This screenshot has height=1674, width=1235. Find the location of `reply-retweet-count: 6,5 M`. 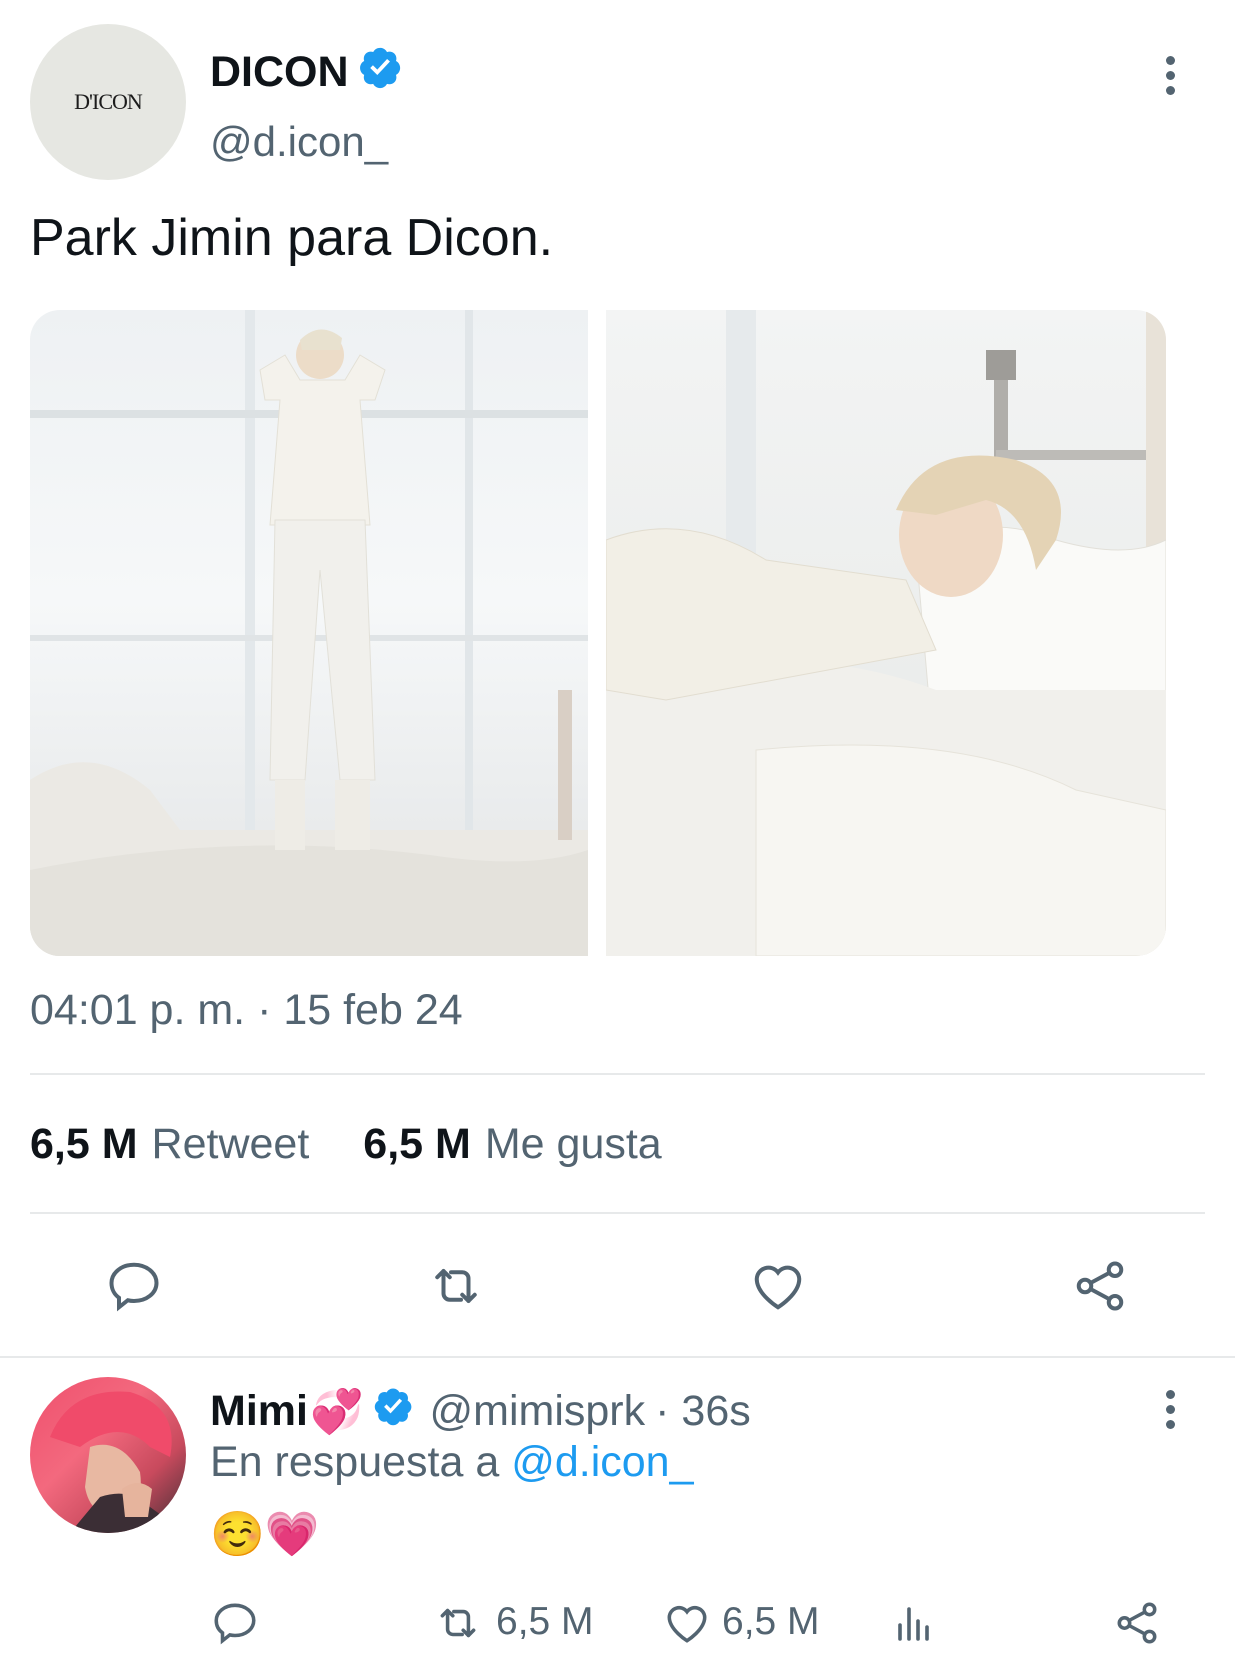

reply-retweet-count: 6,5 M is located at coordinates (545, 1622).